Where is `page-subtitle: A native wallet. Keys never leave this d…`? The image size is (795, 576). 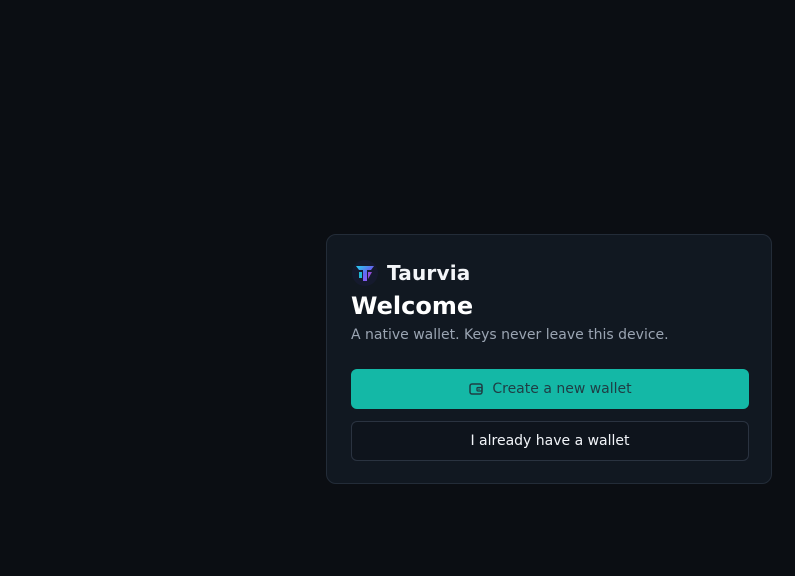 page-subtitle: A native wallet. Keys never leave this d… is located at coordinates (510, 335).